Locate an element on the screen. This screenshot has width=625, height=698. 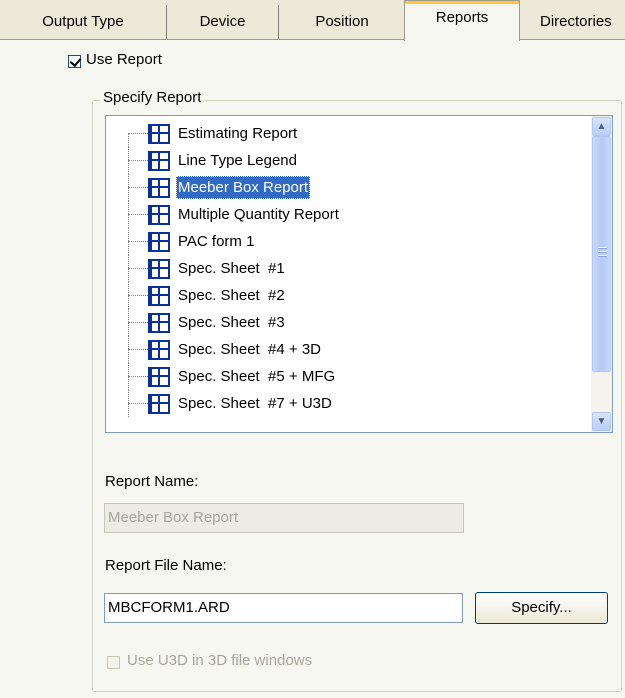
tree-item: Meeber Box Report is located at coordinates (349, 187).